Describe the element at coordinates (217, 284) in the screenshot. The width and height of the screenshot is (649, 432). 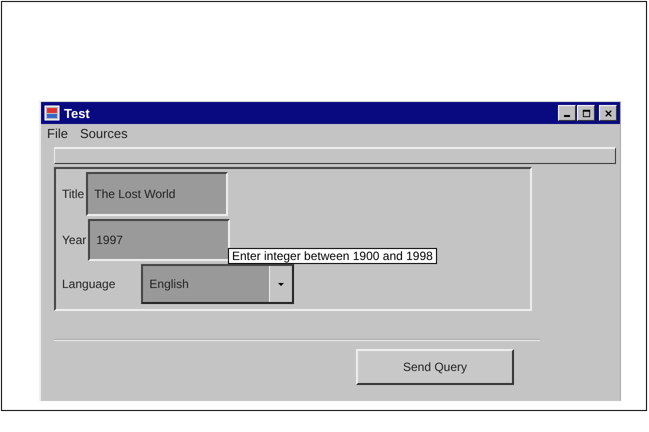
I see `language-dropdown: English` at that location.